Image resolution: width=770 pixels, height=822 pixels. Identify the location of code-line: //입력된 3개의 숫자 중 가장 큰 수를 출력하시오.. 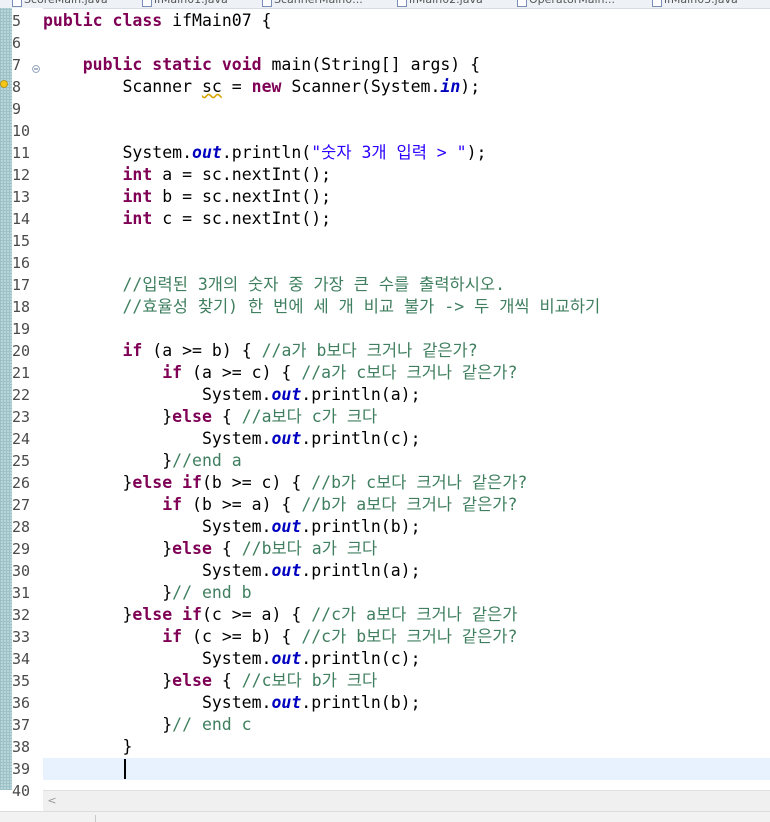
(406, 285).